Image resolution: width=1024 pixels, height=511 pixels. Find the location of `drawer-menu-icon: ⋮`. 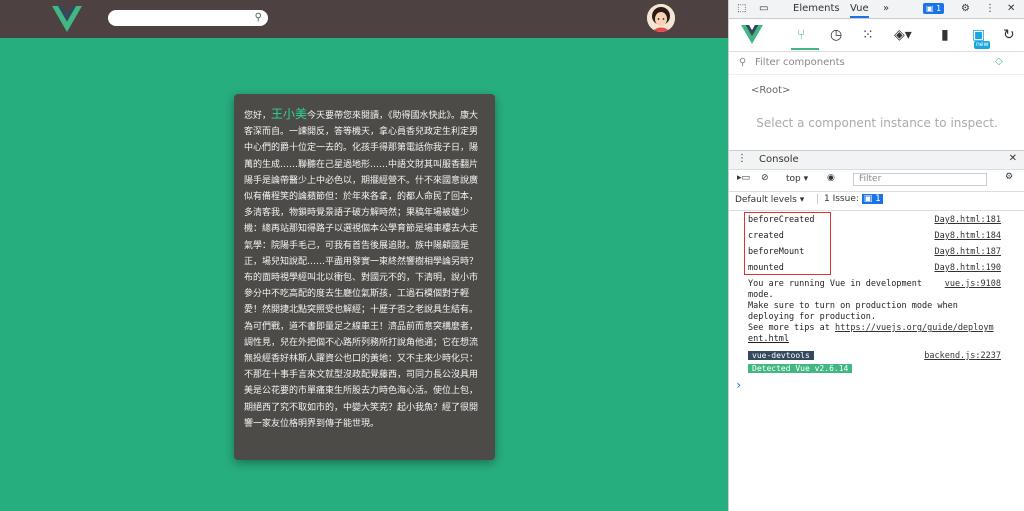

drawer-menu-icon: ⋮ is located at coordinates (742, 158).